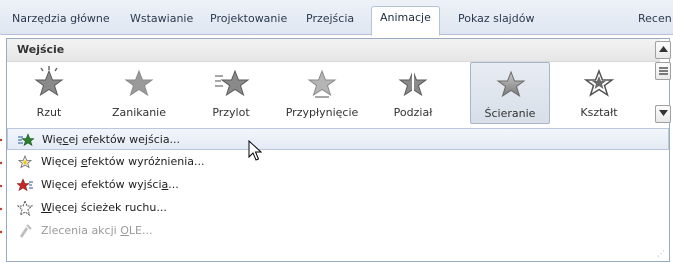  Describe the element at coordinates (139, 83) in the screenshot. I see `star-fade-icon` at that location.